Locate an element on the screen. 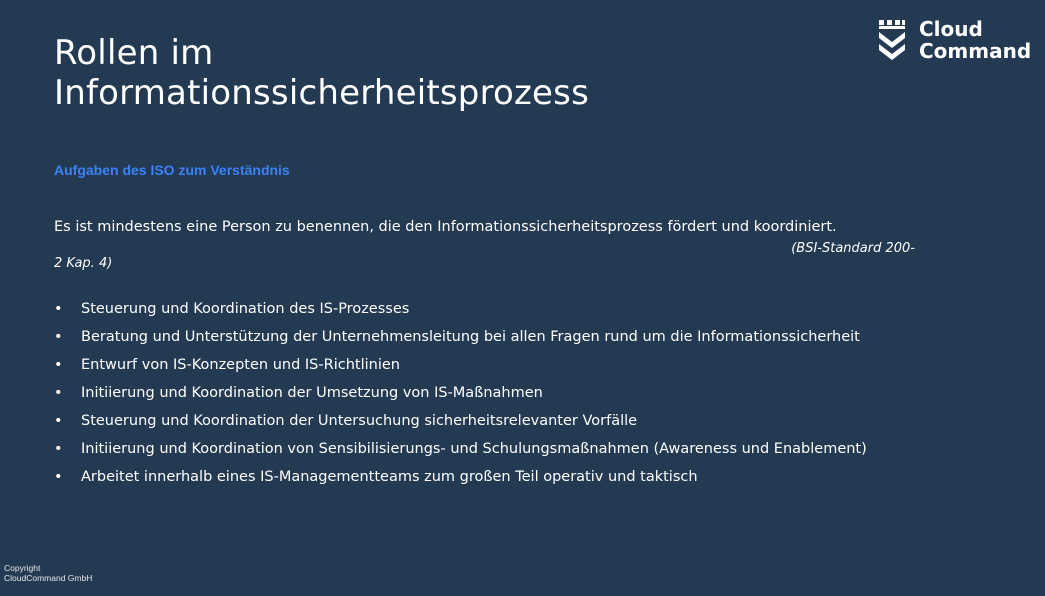 The height and width of the screenshot is (596, 1045). copyright-line-1: Copyright is located at coordinates (22, 568).